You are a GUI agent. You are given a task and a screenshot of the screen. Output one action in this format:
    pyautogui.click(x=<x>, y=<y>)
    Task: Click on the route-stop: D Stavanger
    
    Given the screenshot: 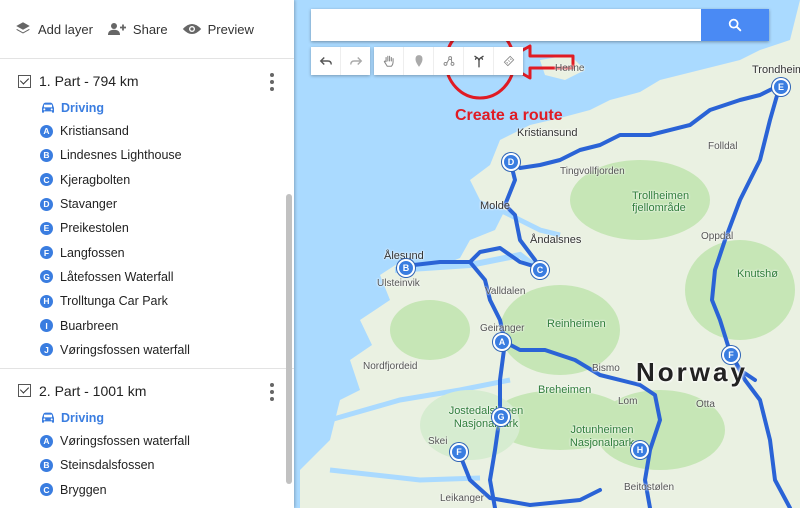 What is the action you would take?
    pyautogui.click(x=147, y=204)
    